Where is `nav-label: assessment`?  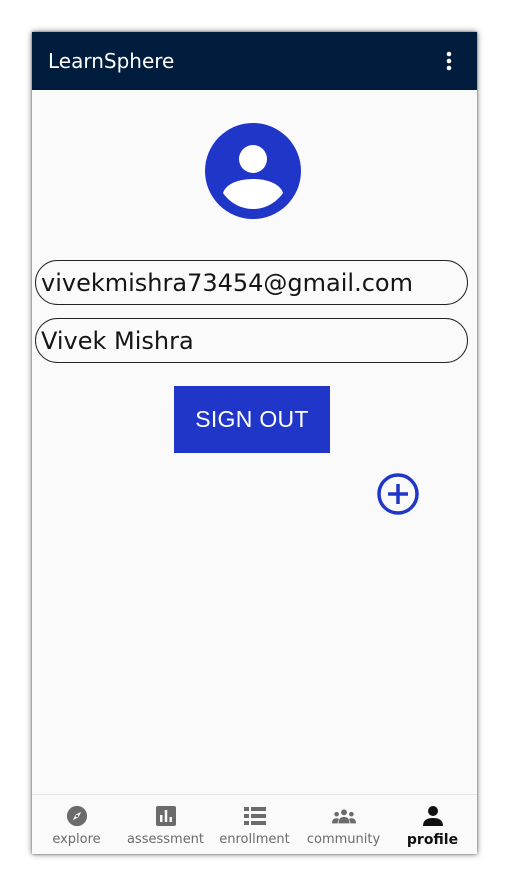
nav-label: assessment is located at coordinates (165, 839).